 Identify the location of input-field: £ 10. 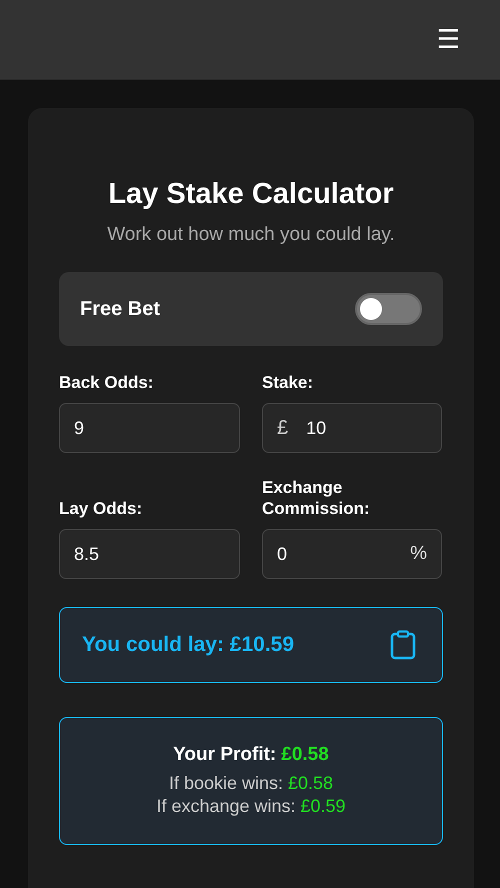
(352, 428).